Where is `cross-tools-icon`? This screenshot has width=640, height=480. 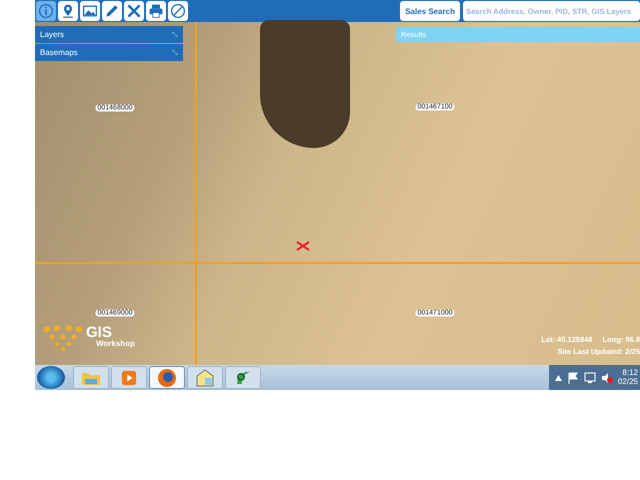 cross-tools-icon is located at coordinates (134, 11).